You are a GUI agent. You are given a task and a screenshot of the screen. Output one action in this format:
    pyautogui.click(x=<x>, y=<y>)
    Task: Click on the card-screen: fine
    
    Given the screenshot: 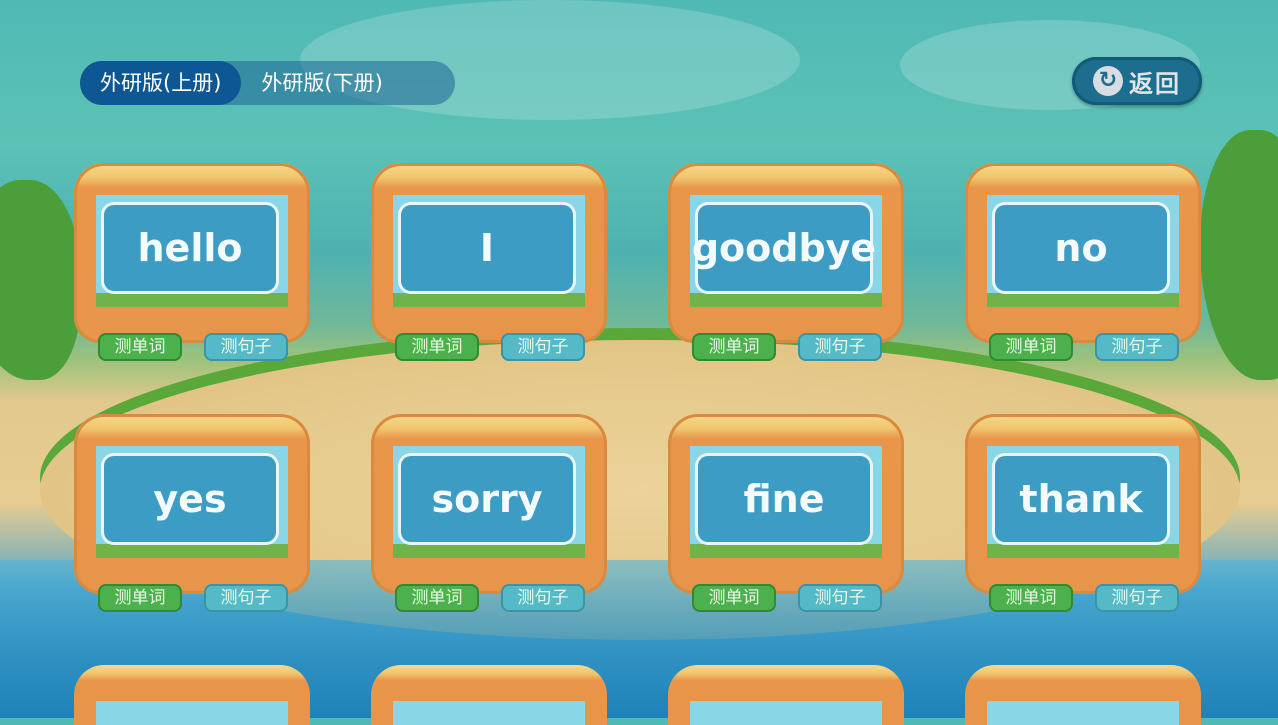 What is the action you would take?
    pyautogui.click(x=786, y=502)
    